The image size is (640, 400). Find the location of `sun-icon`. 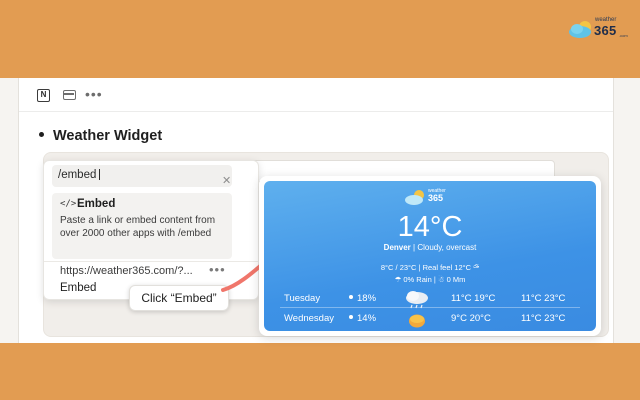

sun-icon is located at coordinates (417, 321).